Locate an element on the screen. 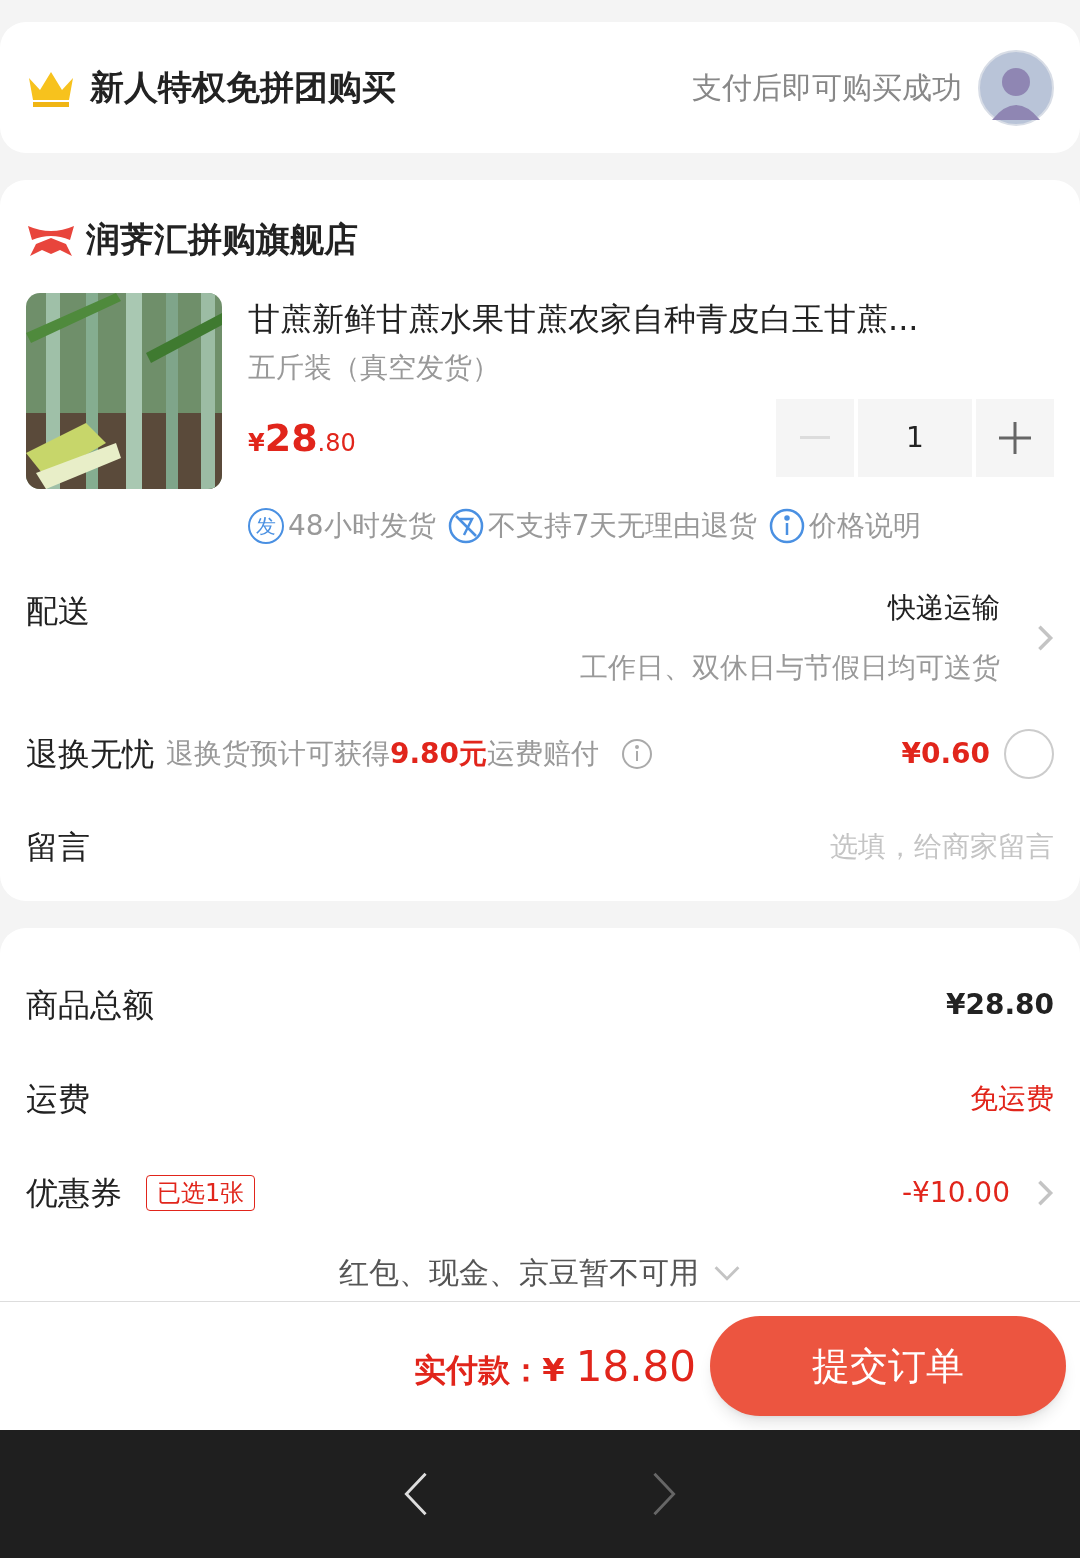 This screenshot has height=1558, width=1080. plus-icon is located at coordinates (1015, 438).